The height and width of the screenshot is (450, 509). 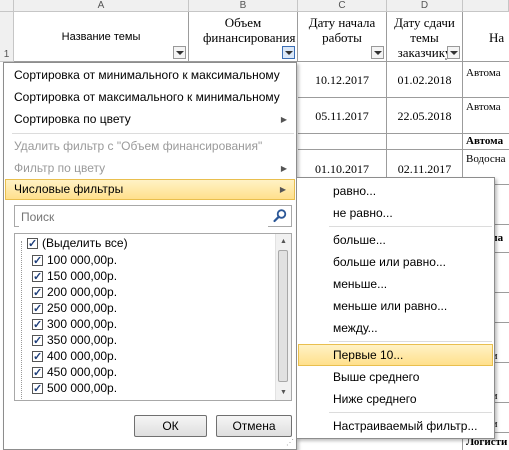 I want to click on cell-end-date: 01.02.2018, so click(x=425, y=80).